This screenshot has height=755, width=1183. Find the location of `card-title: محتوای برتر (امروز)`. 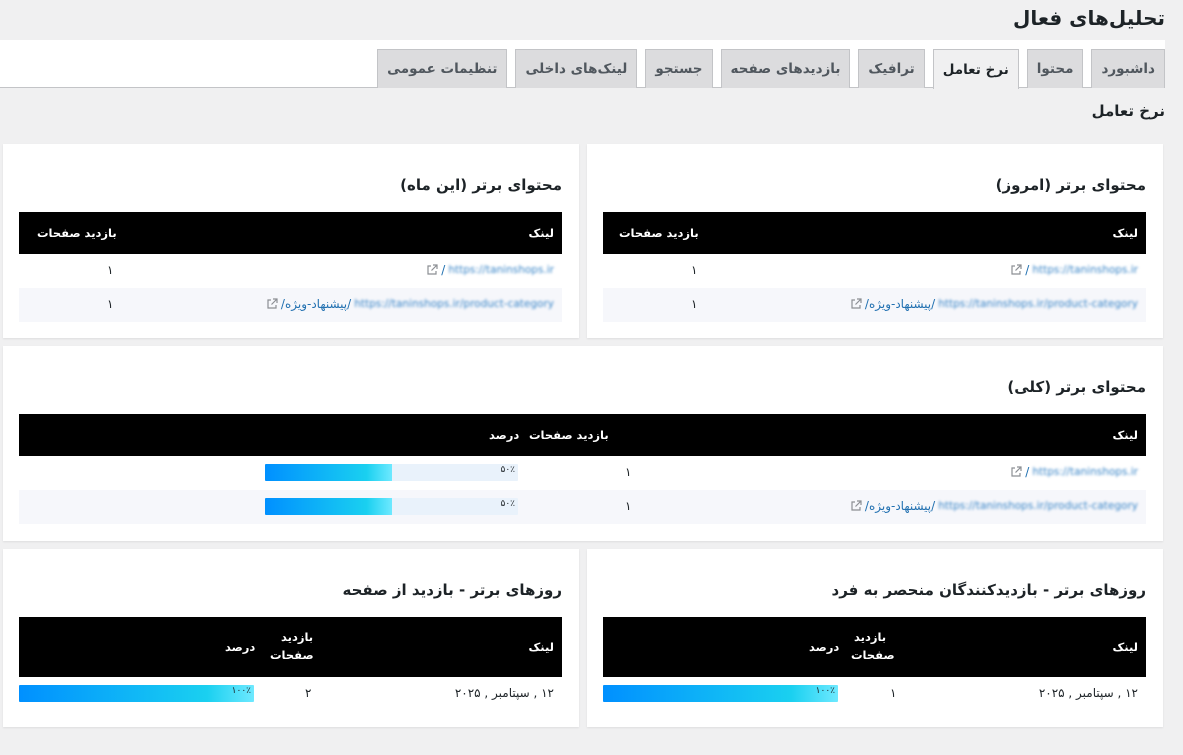

card-title: محتوای برتر (امروز) is located at coordinates (1070, 185).